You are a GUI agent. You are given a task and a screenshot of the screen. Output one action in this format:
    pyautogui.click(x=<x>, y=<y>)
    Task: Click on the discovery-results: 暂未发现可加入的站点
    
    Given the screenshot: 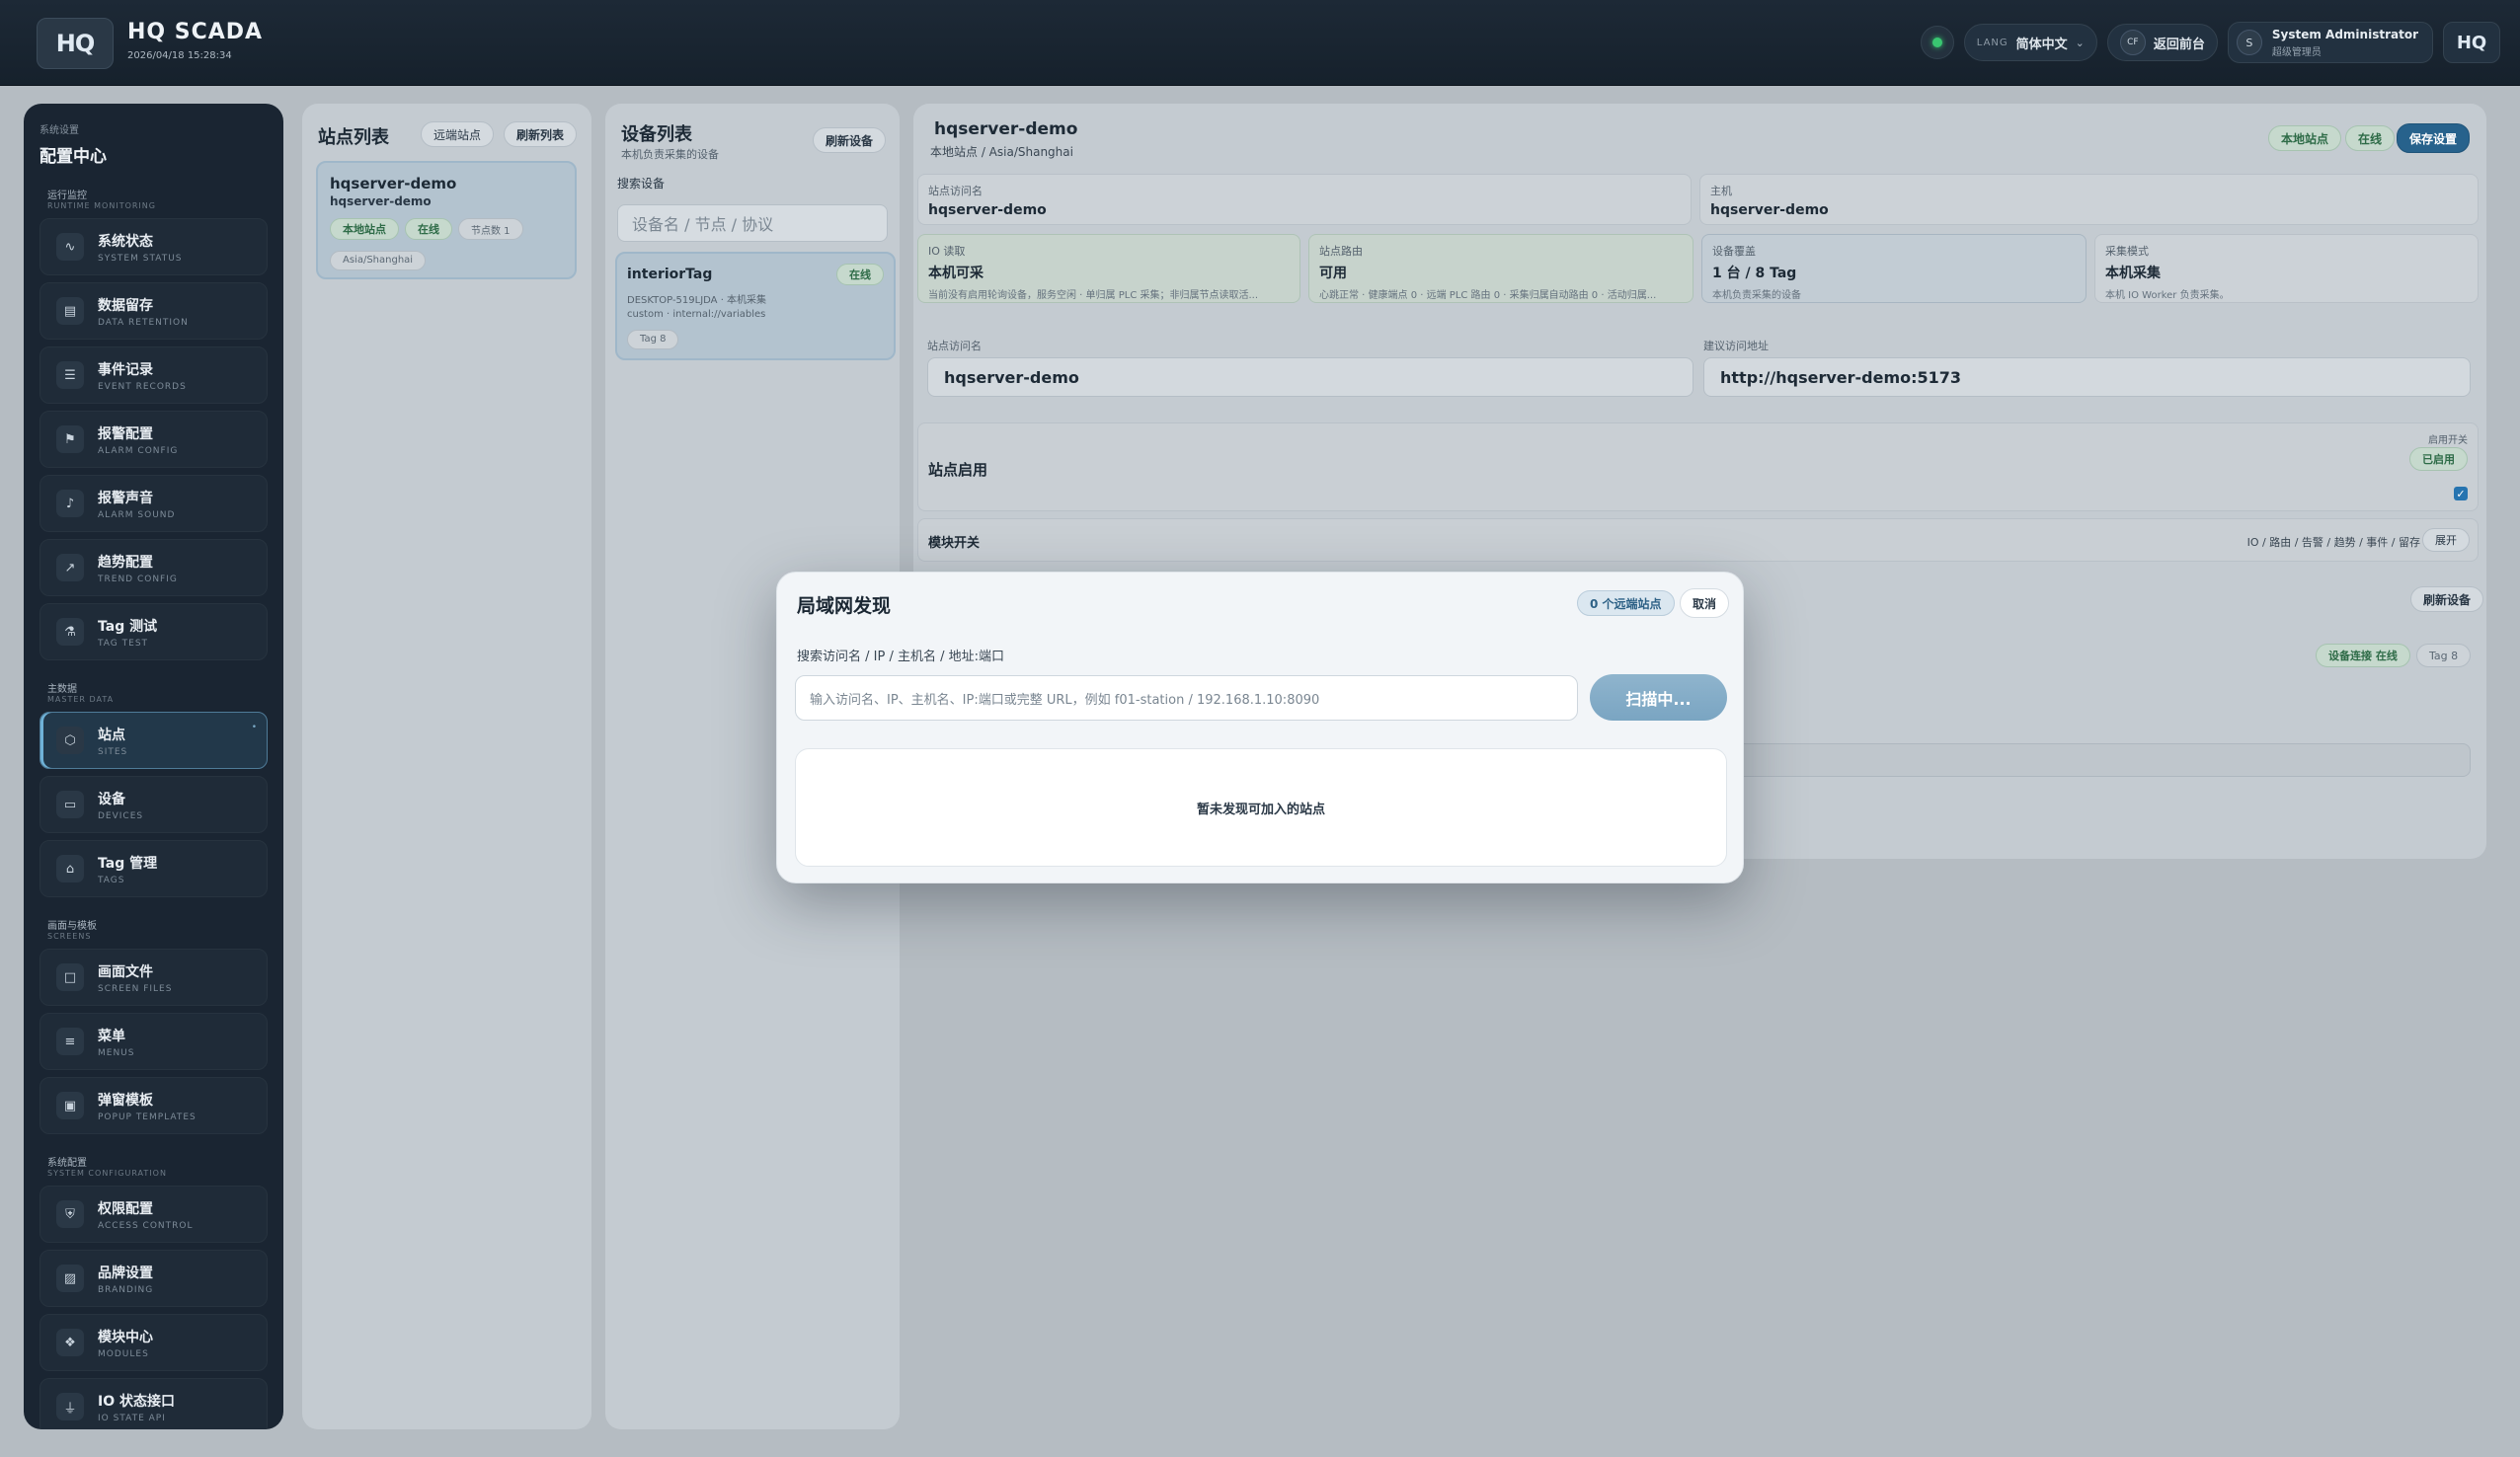 What is the action you would take?
    pyautogui.click(x=1261, y=807)
    